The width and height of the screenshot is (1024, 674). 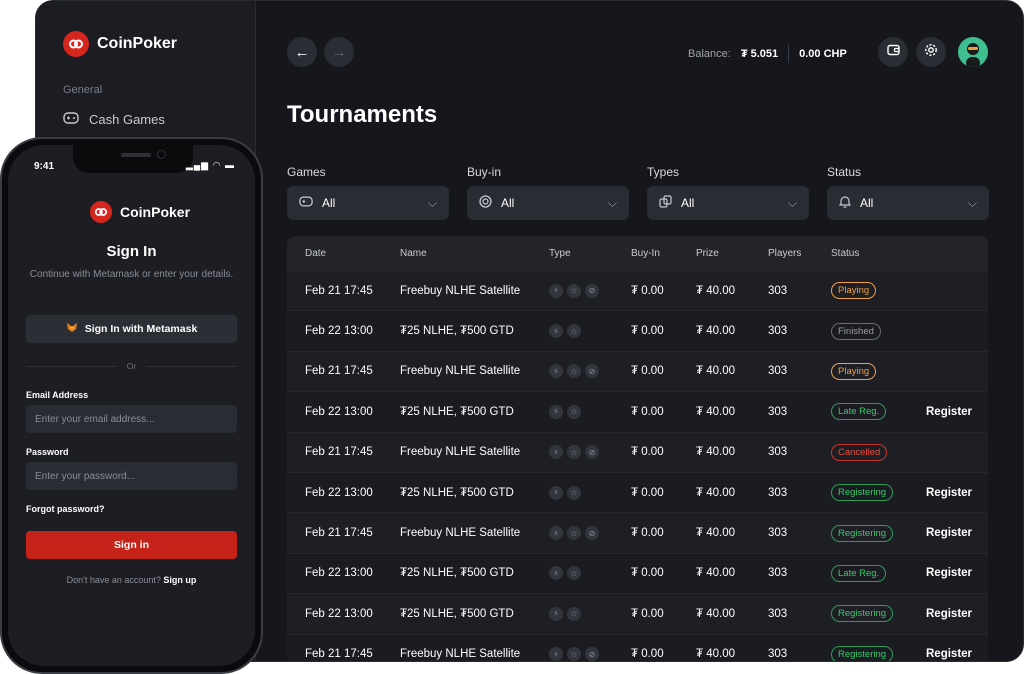 I want to click on status-badge: Playing, so click(x=854, y=291).